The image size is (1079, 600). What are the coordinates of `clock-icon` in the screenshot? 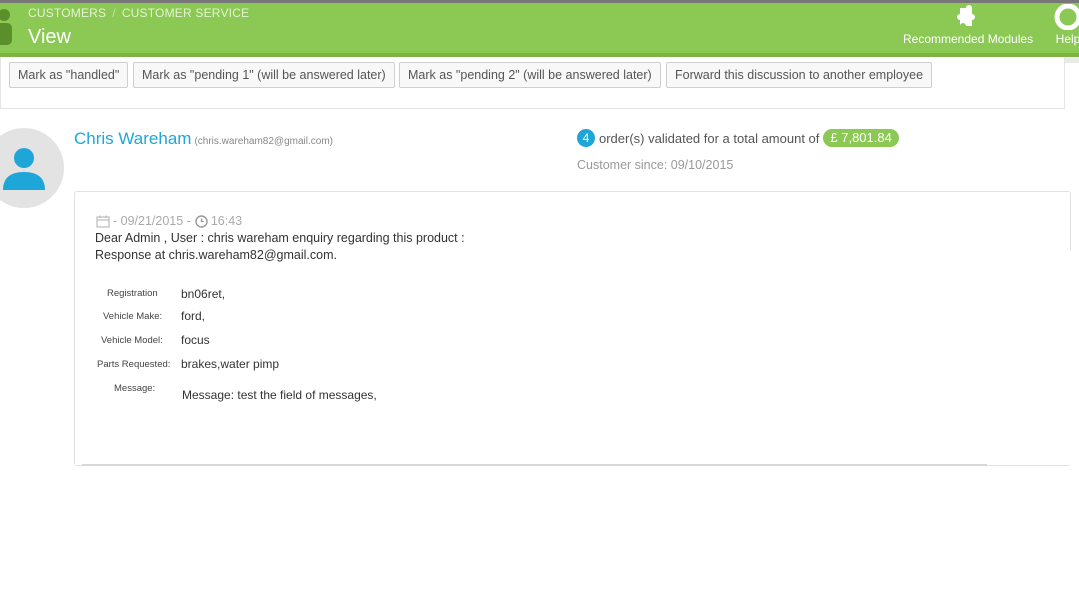 It's located at (201, 221).